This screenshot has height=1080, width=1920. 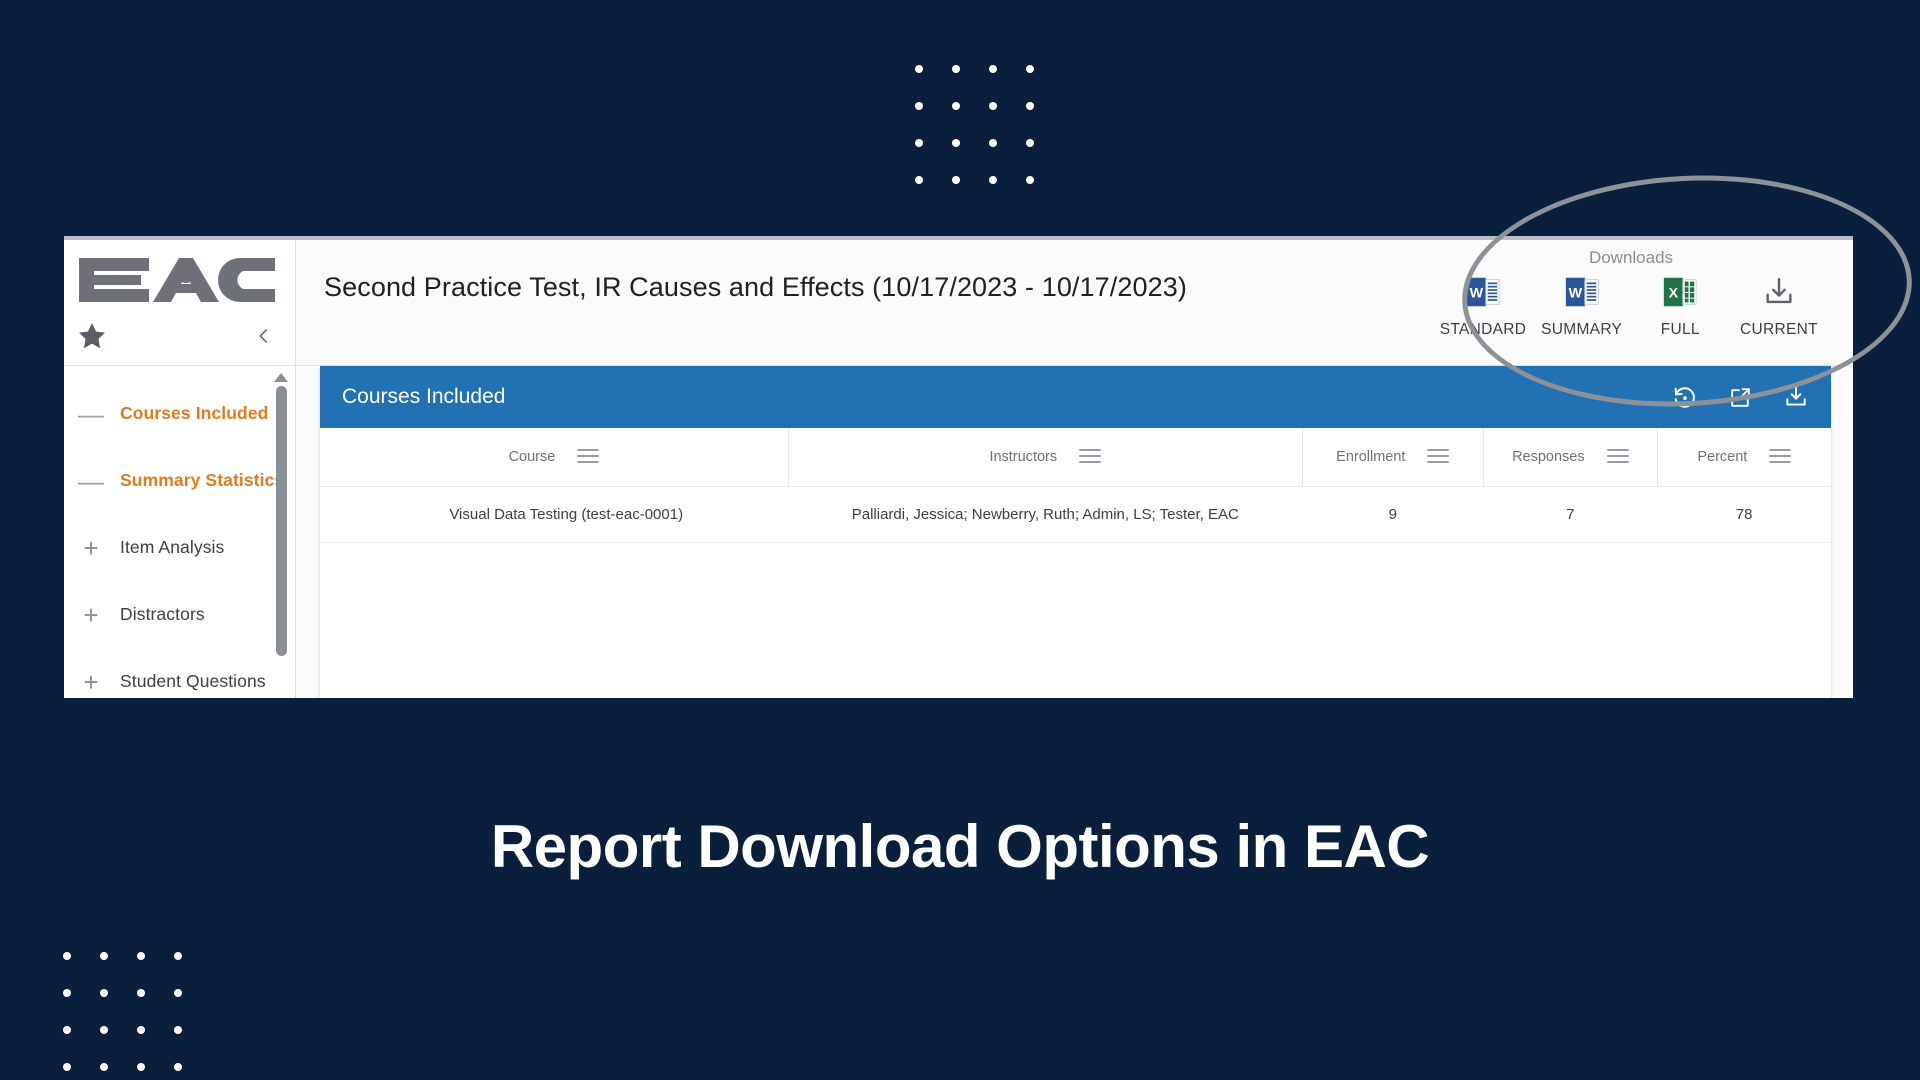 I want to click on panel-actions, so click(x=1740, y=397).